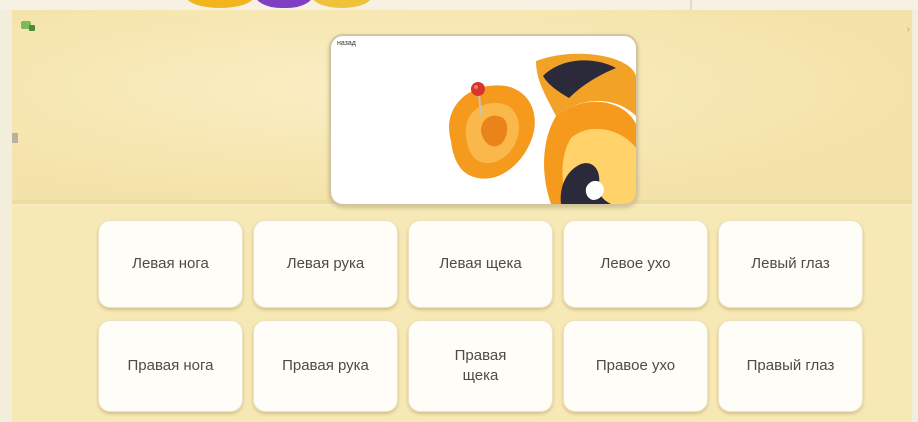 The height and width of the screenshot is (422, 918). Describe the element at coordinates (220, 4) in the screenshot. I see `top-art-fragment-left` at that location.